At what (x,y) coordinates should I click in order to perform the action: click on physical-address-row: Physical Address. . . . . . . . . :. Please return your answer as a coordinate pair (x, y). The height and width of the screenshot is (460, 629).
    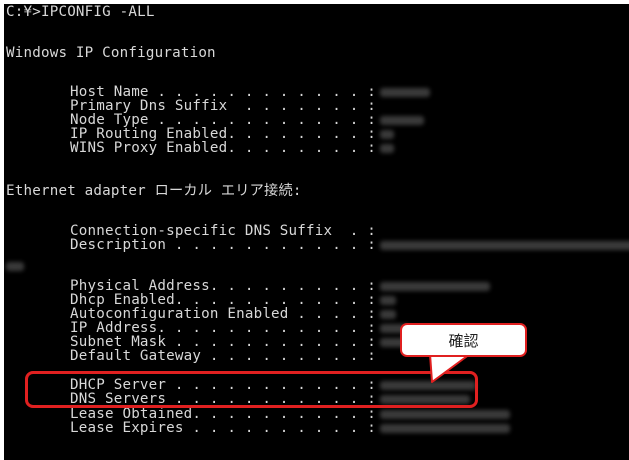
    Looking at the image, I should click on (280, 286).